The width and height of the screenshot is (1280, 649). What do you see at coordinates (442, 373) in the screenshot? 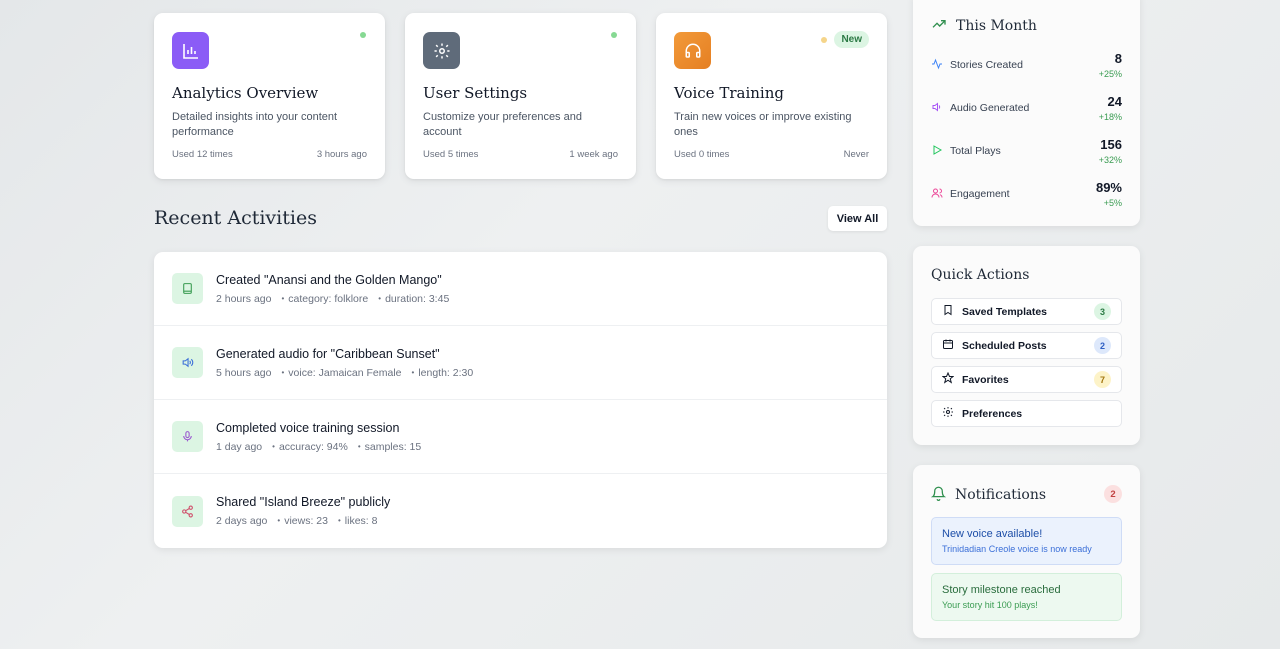
I see `activity-meta: length: 2:30` at bounding box center [442, 373].